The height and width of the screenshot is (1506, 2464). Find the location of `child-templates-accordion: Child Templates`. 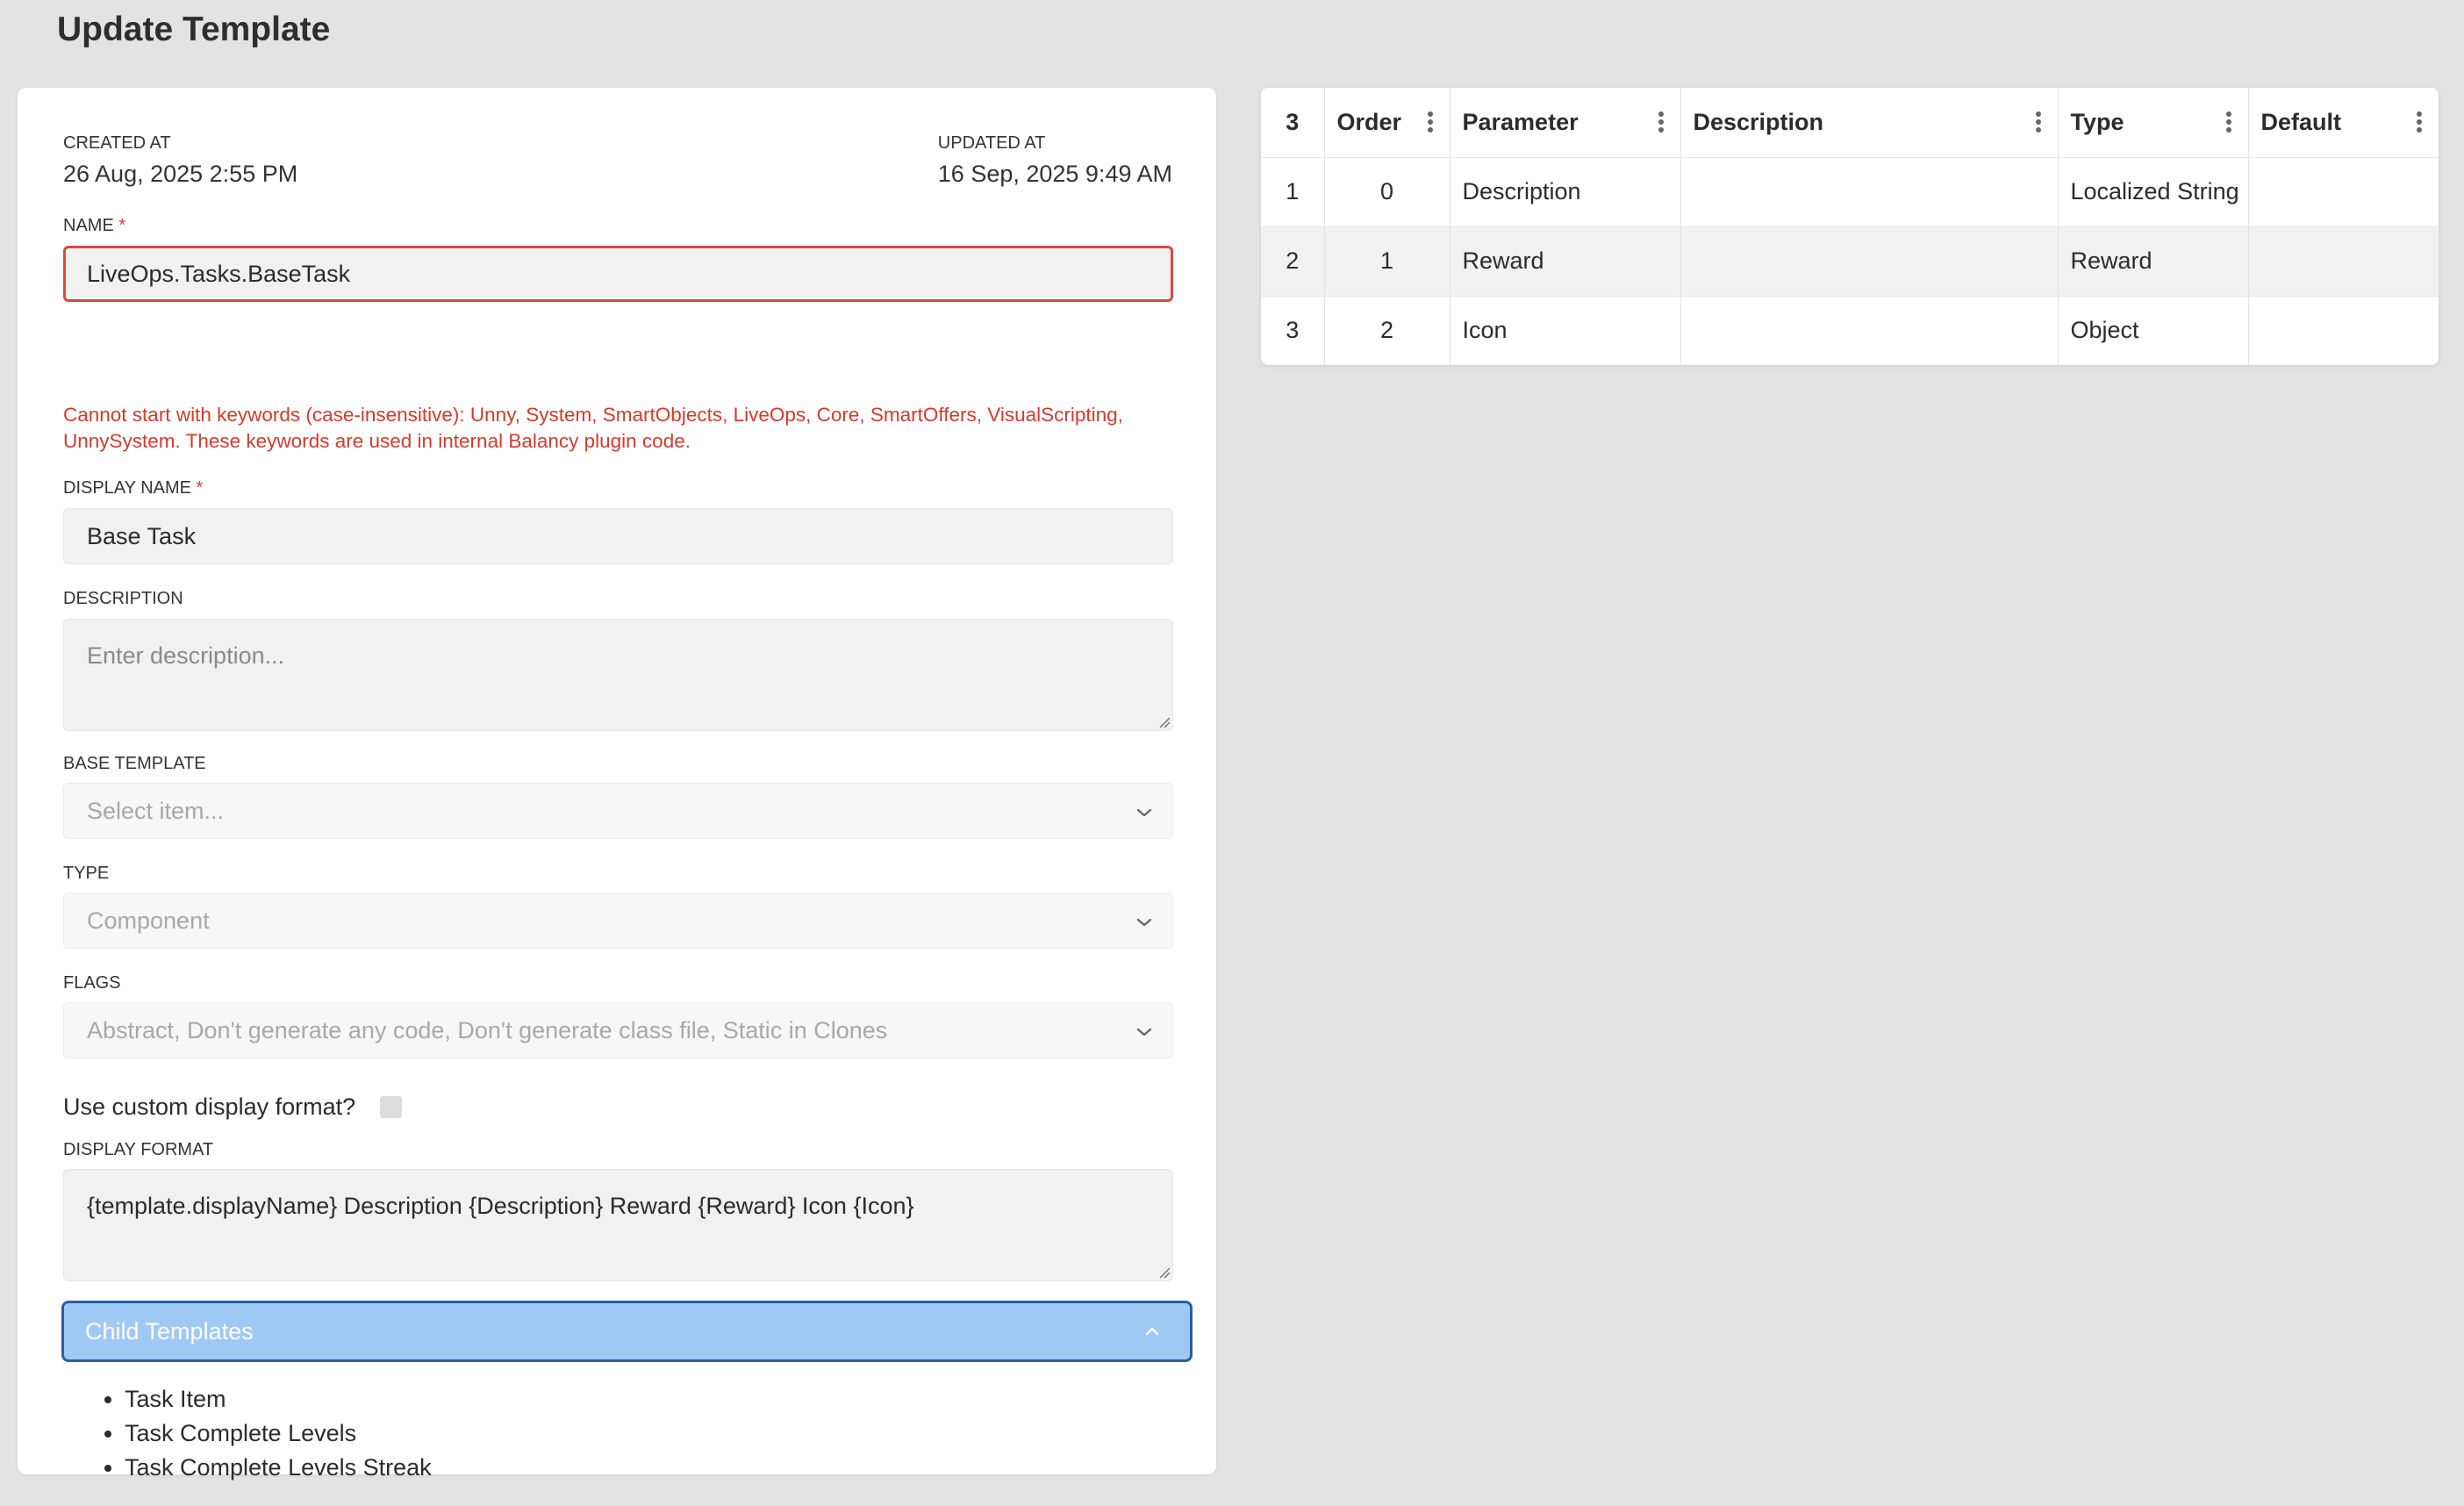

child-templates-accordion: Child Templates is located at coordinates (627, 1331).